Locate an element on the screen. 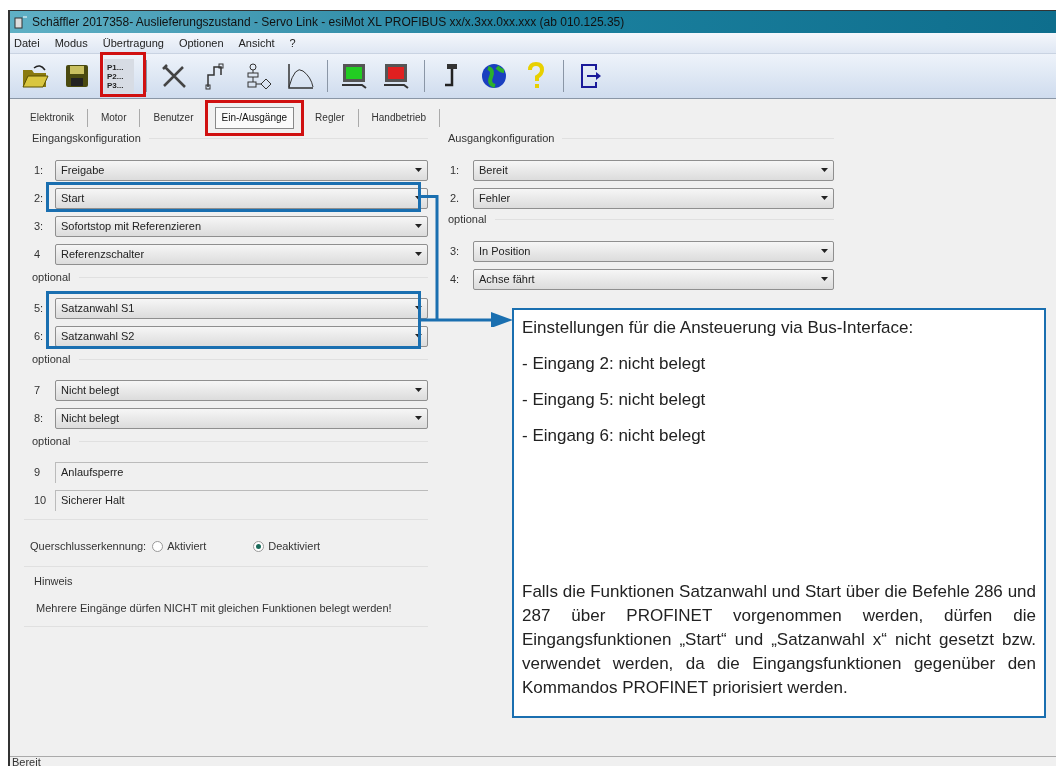  row-number: 8: is located at coordinates (39, 418).